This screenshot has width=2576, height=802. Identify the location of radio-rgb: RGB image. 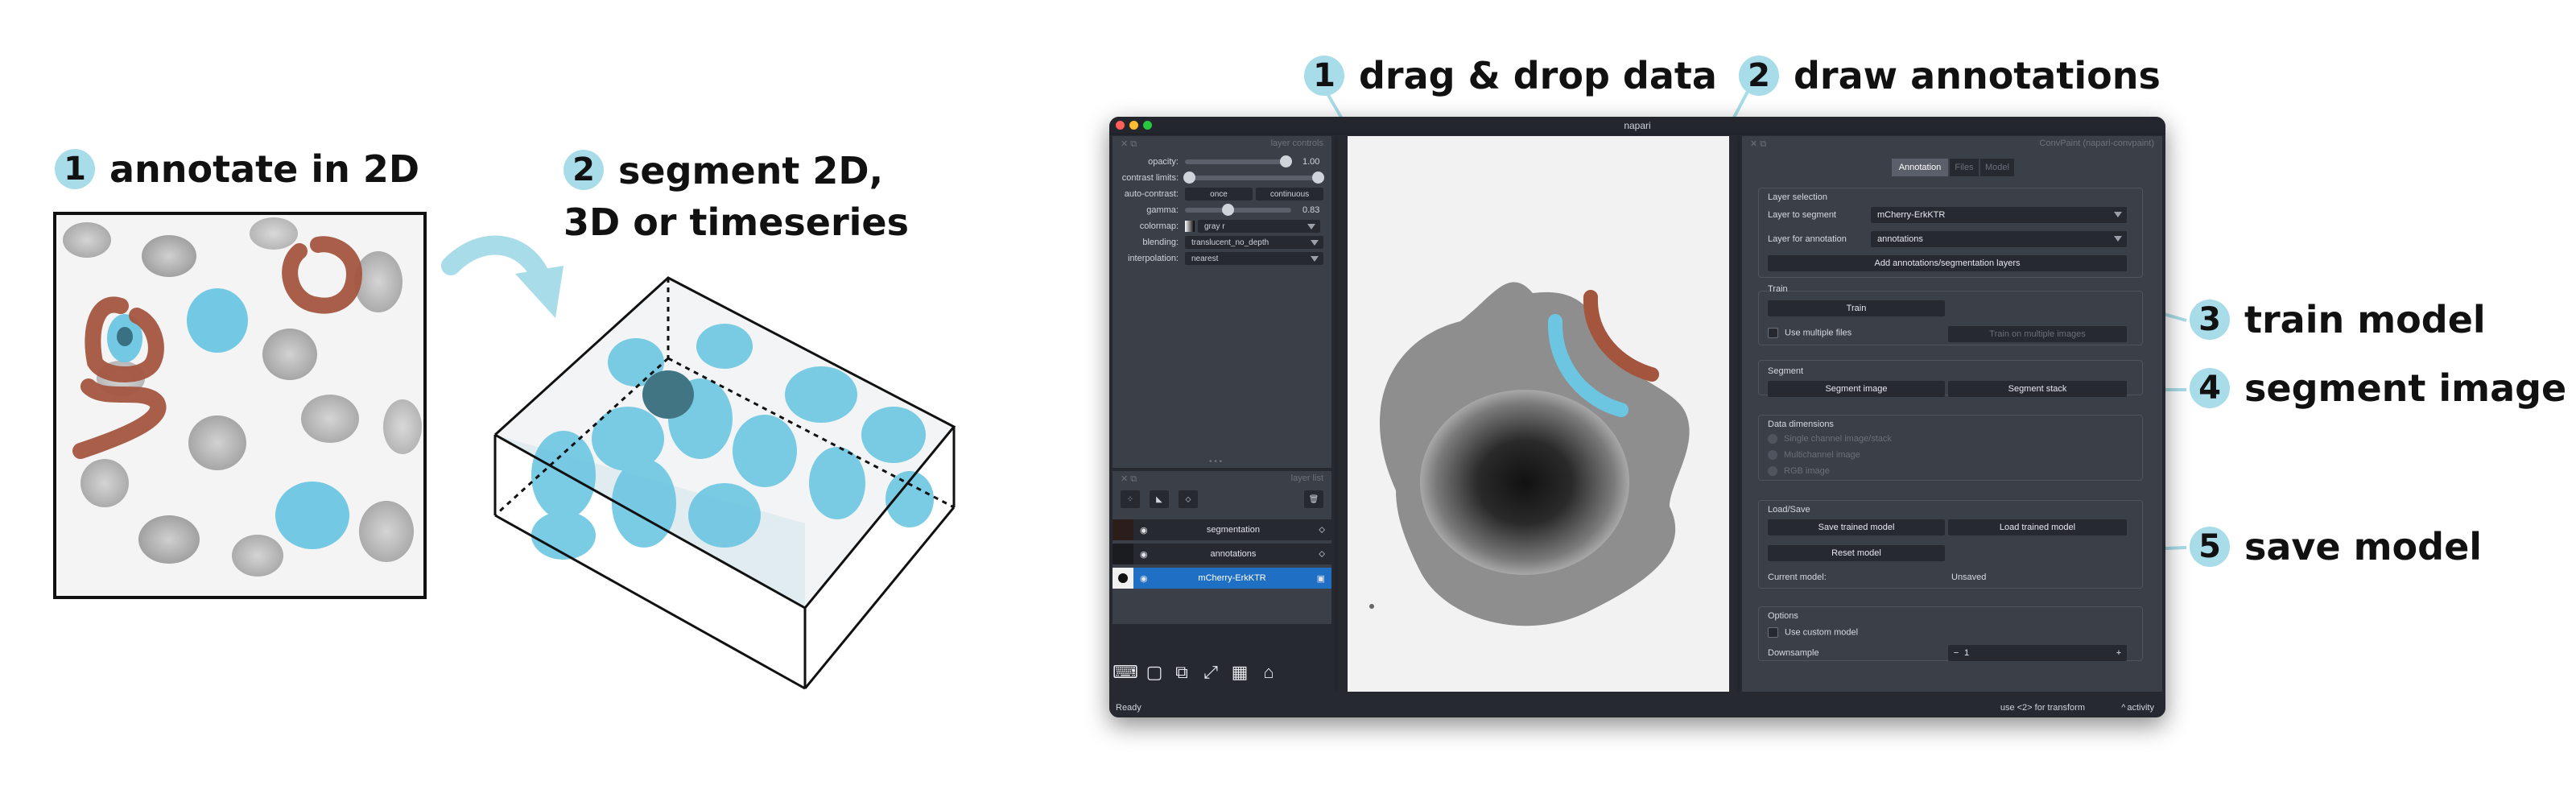
(1799, 471).